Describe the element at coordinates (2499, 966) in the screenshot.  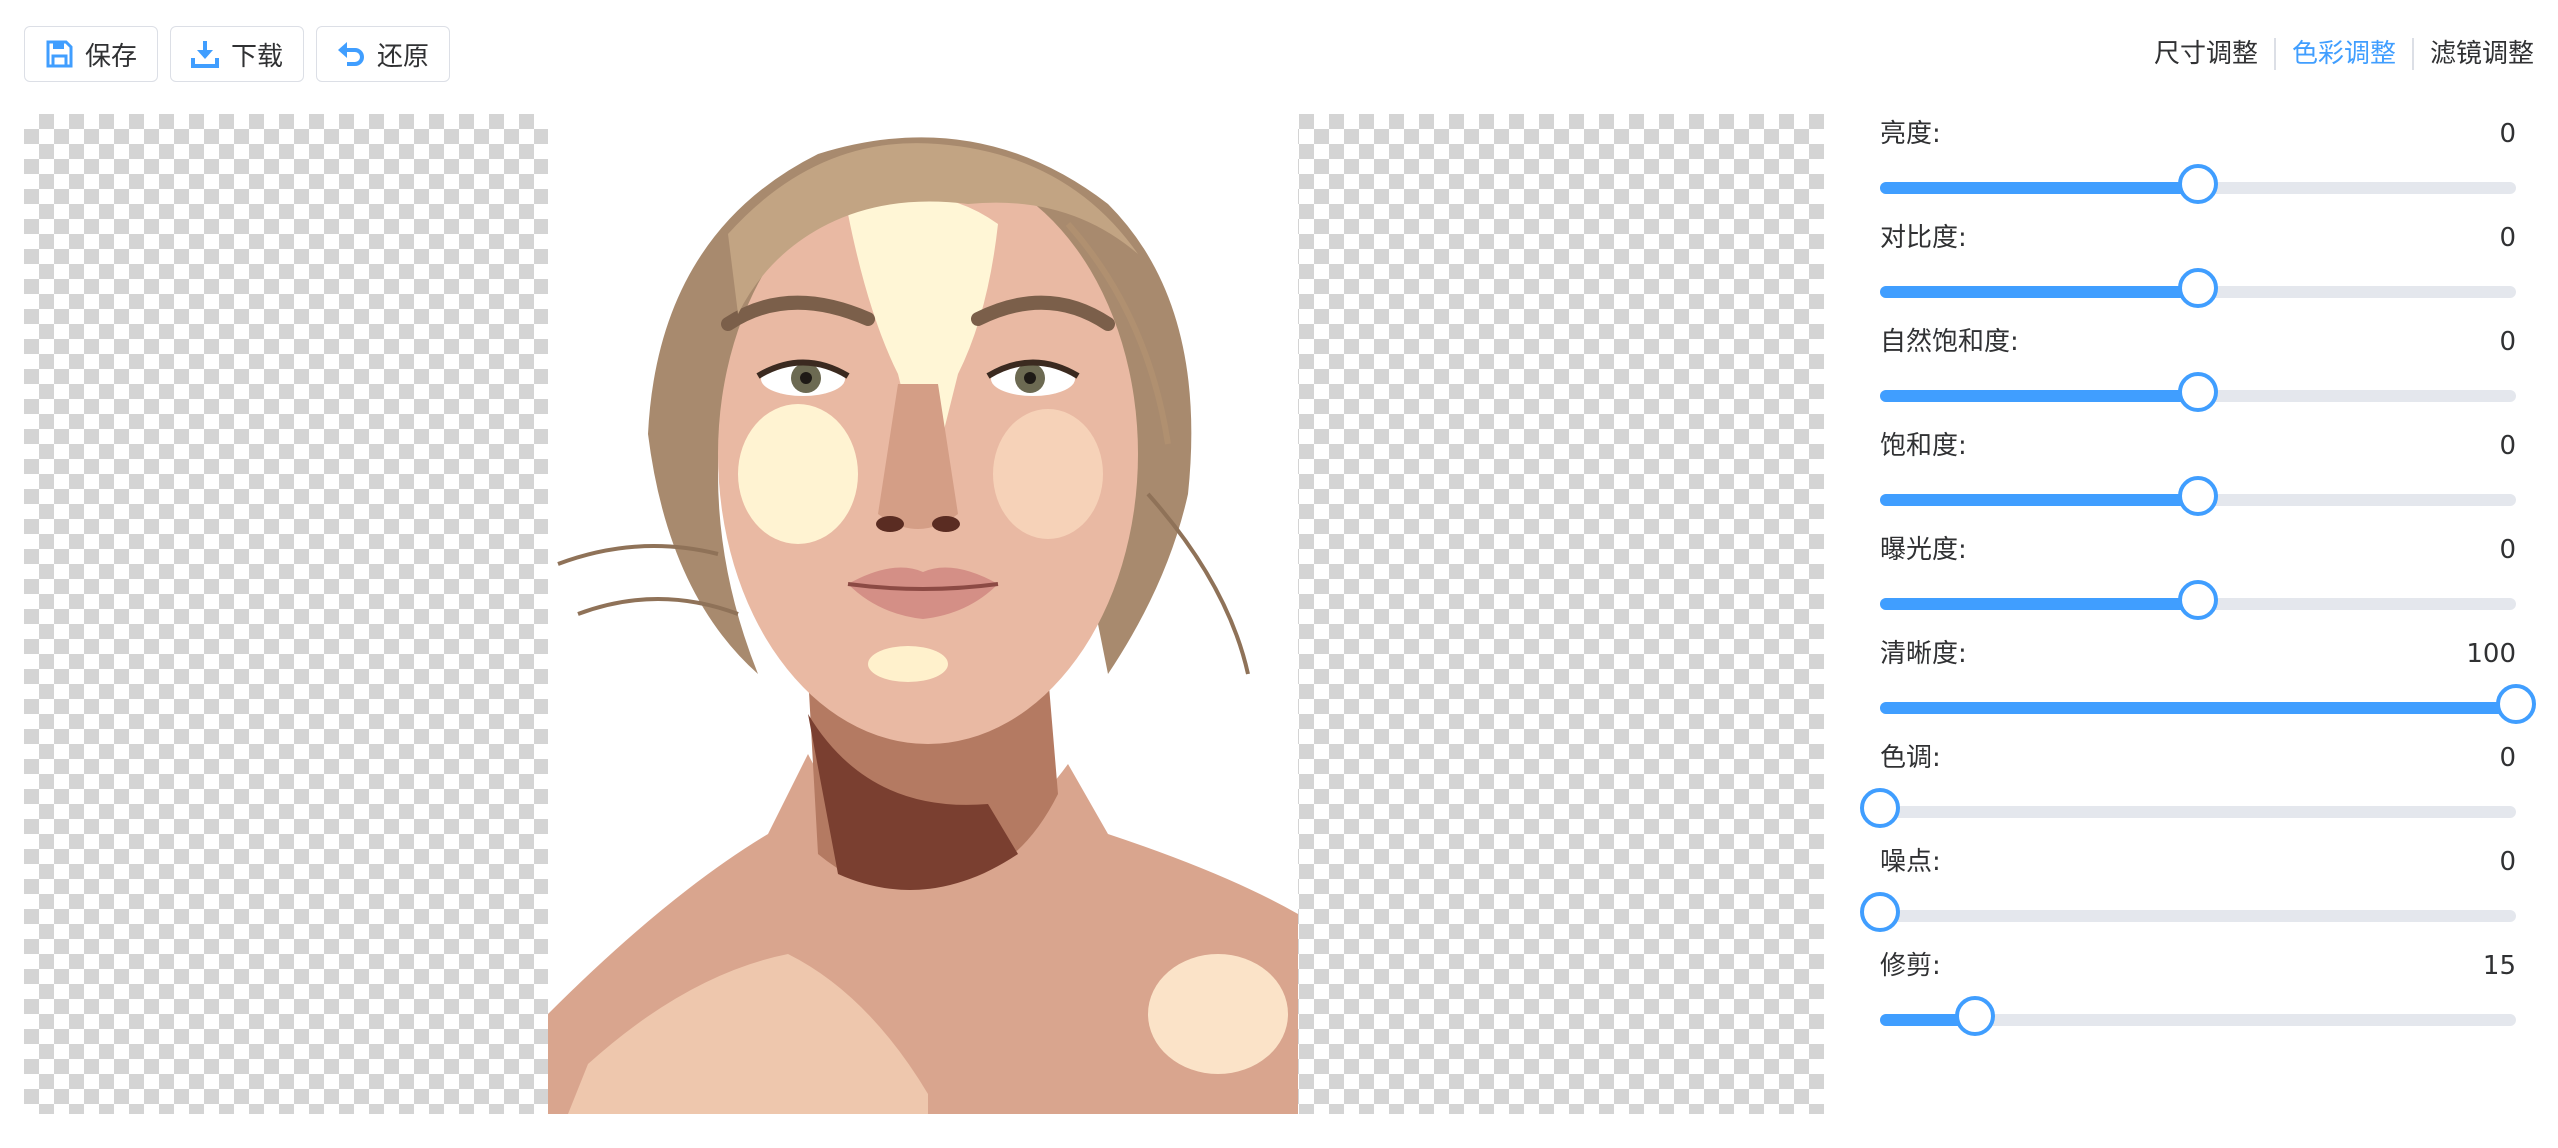
I see `trim-value: 15` at that location.